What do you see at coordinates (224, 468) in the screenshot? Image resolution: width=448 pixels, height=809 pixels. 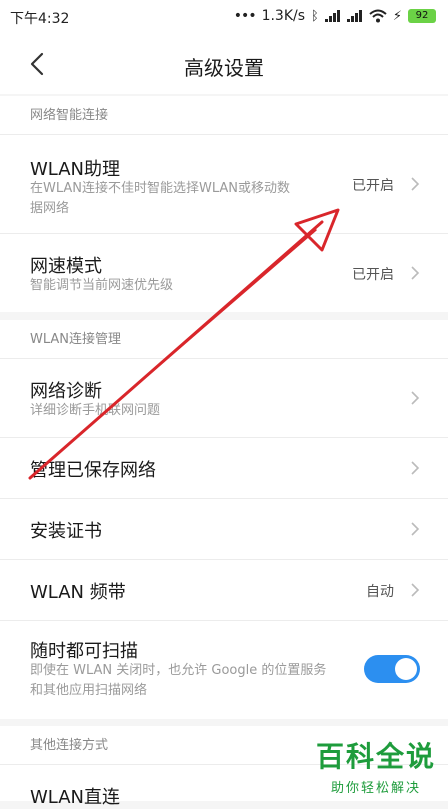 I see `manage-saved-networks-row: 管理已保存网络` at bounding box center [224, 468].